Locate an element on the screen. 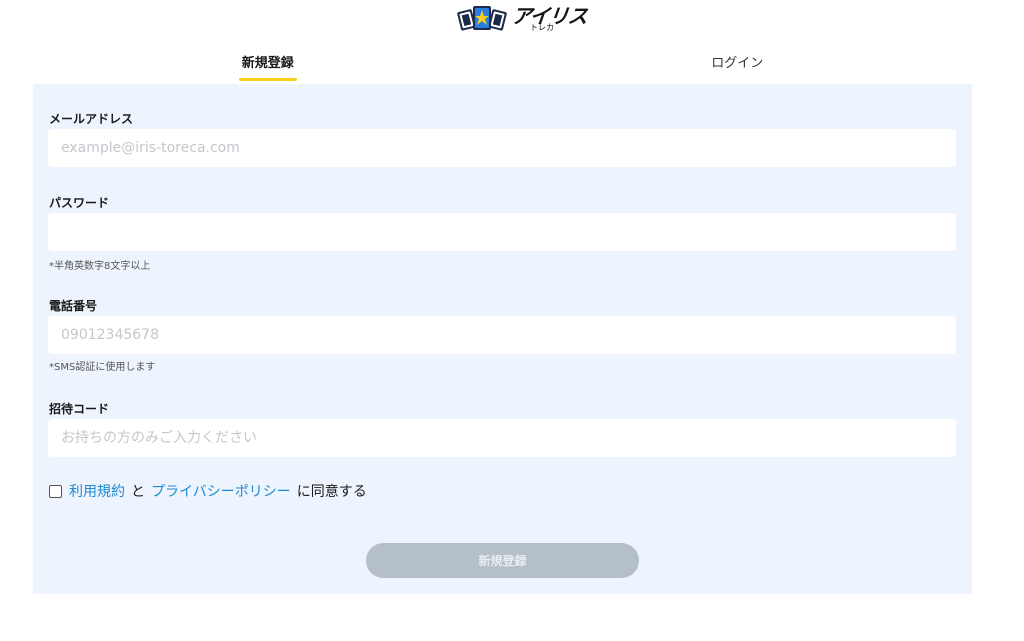 The width and height of the screenshot is (1024, 641). password-field is located at coordinates (502, 232).